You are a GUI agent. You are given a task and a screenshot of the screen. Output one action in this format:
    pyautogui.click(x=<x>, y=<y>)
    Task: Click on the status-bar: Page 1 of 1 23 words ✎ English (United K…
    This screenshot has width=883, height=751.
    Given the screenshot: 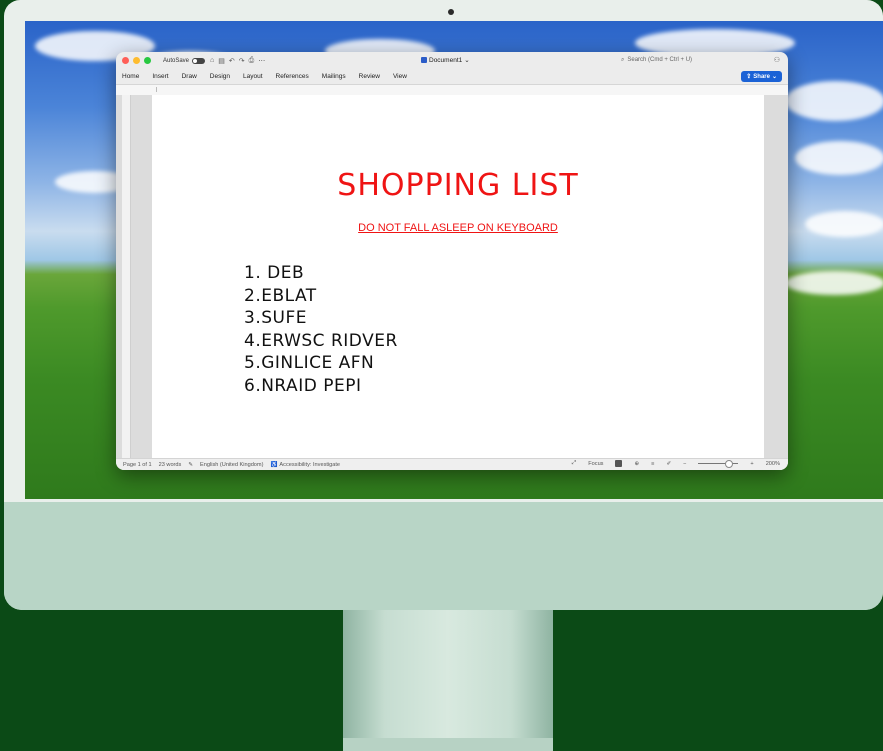 What is the action you would take?
    pyautogui.click(x=452, y=464)
    